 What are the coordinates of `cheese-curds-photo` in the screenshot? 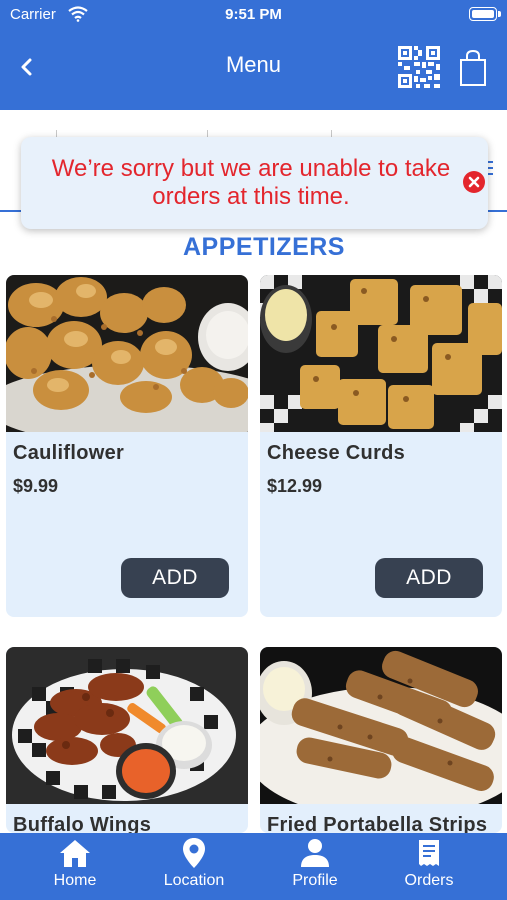 It's located at (381, 353).